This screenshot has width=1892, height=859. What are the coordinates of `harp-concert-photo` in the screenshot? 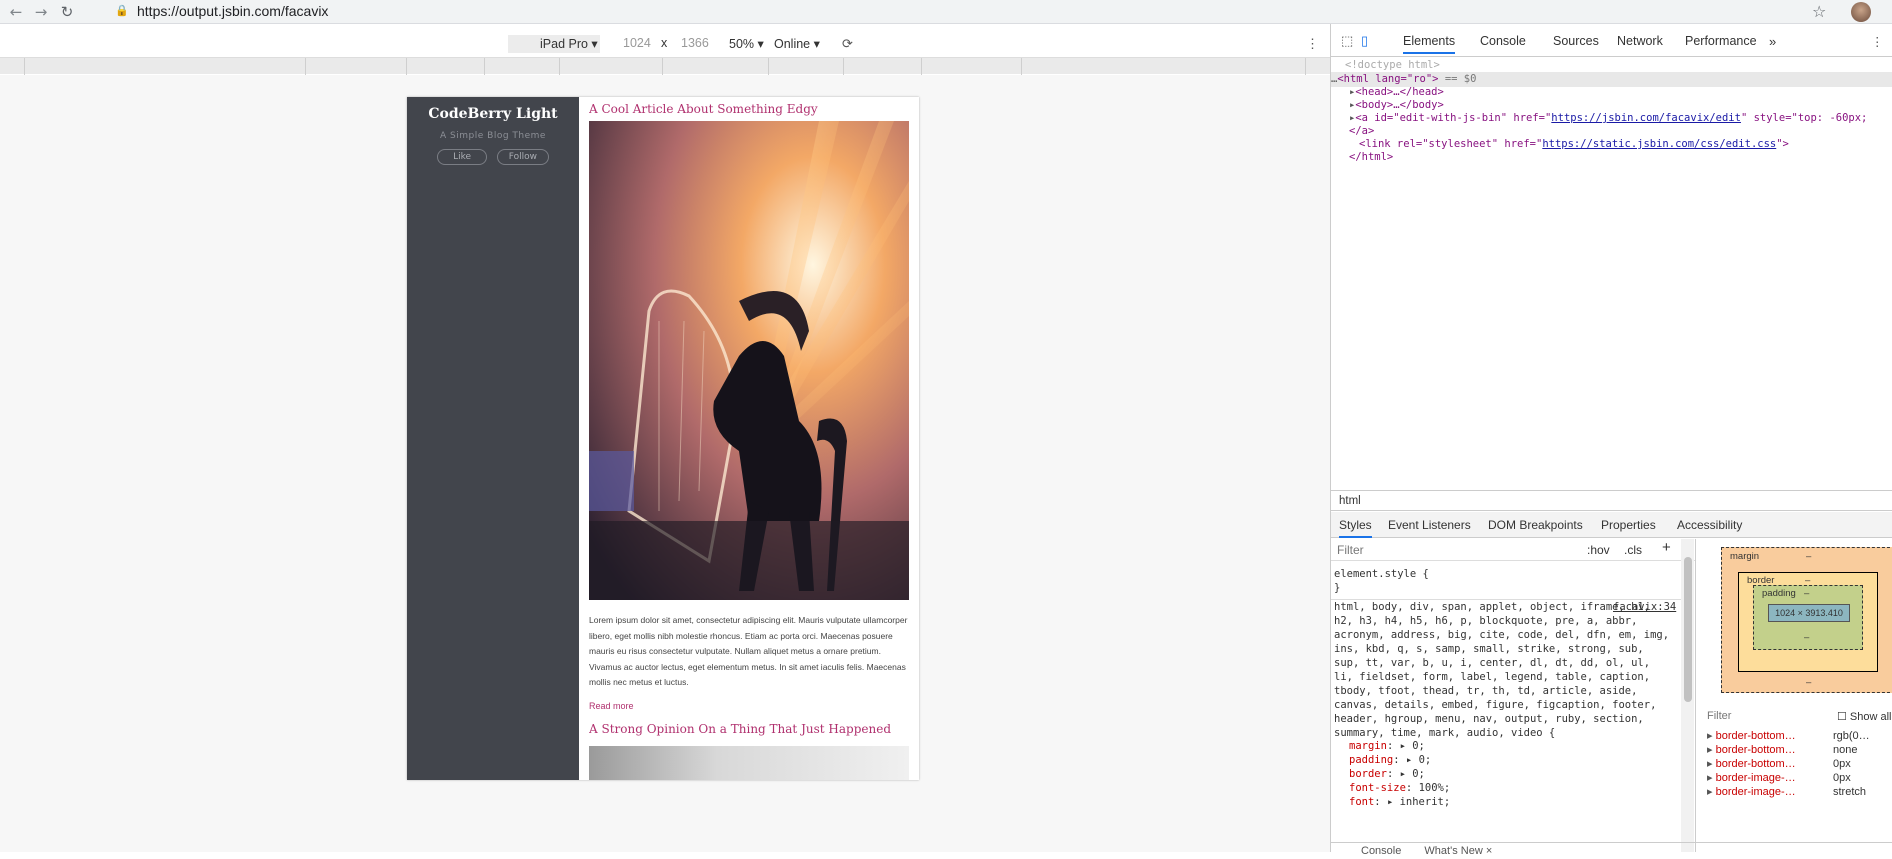 It's located at (749, 360).